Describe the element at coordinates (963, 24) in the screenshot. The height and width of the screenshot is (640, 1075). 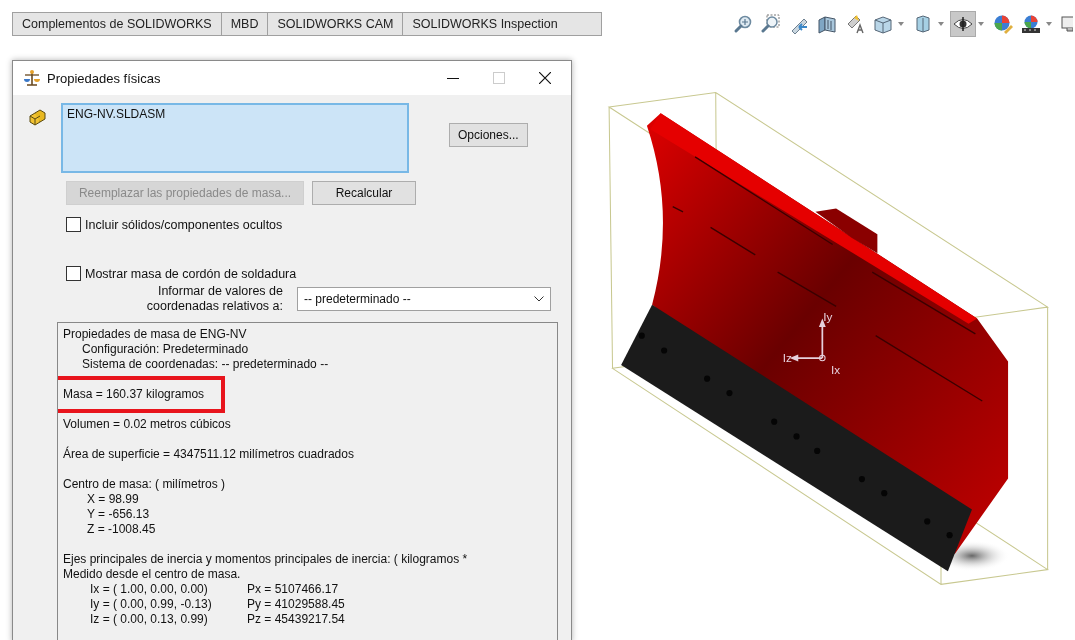
I see `eye-icon` at that location.